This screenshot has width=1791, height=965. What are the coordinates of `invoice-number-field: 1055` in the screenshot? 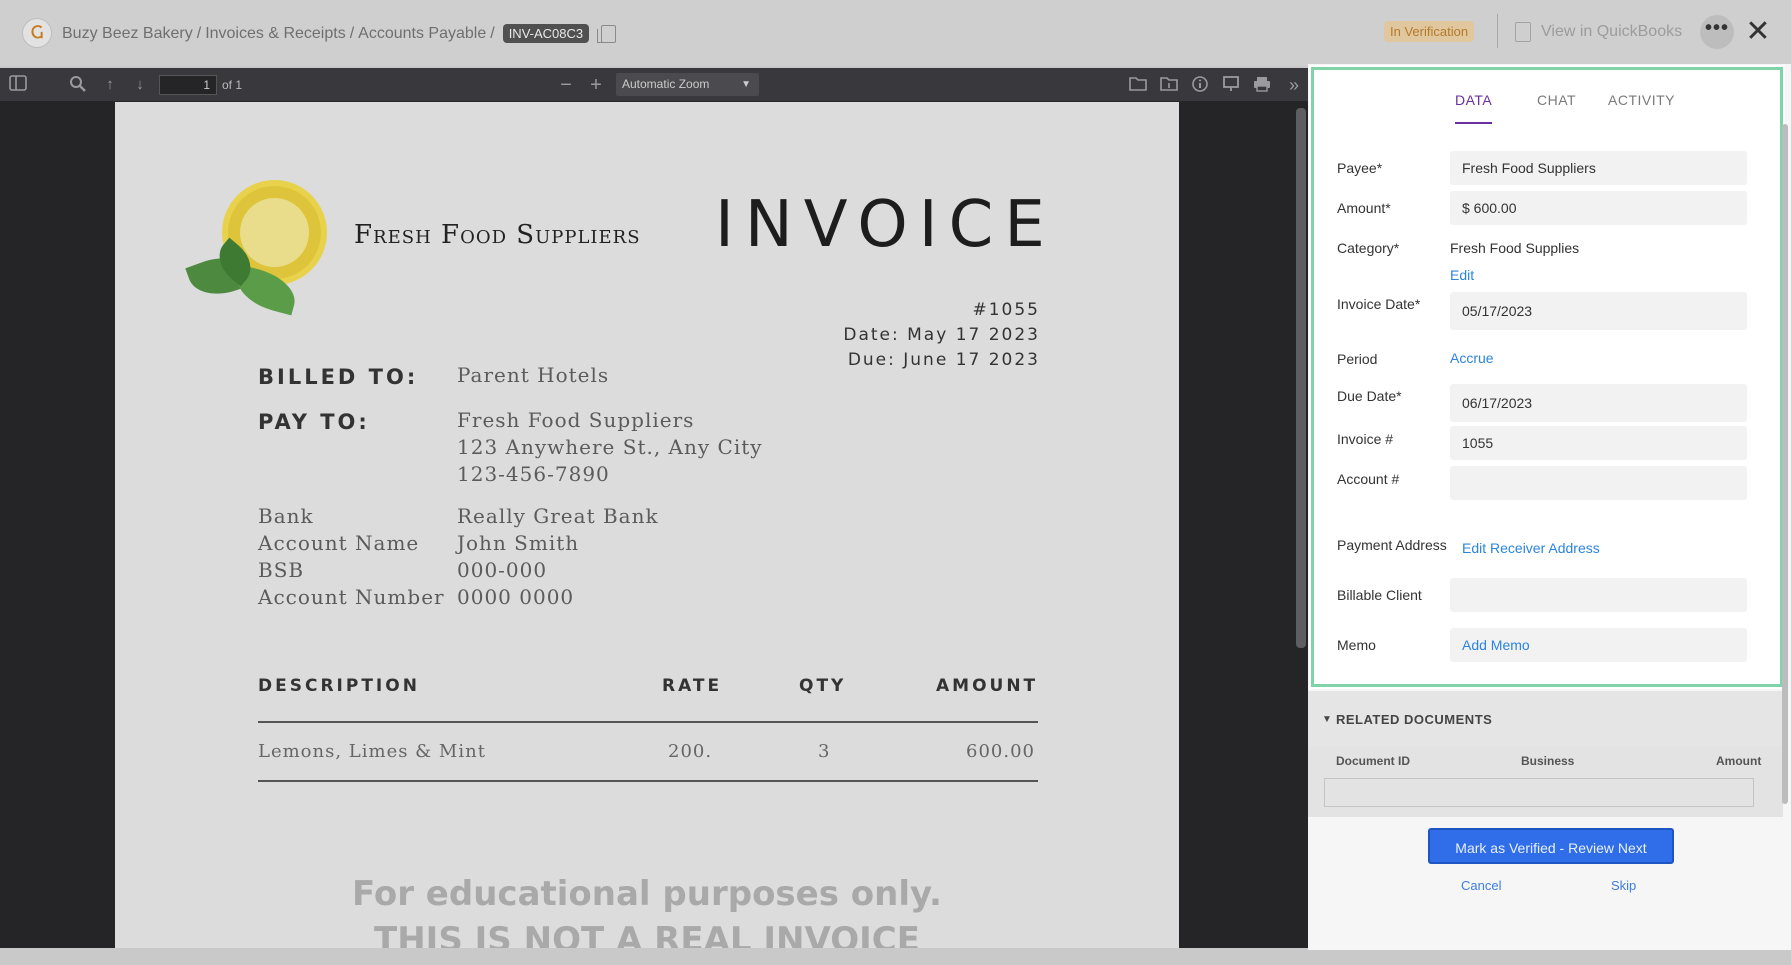 It's located at (1598, 443).